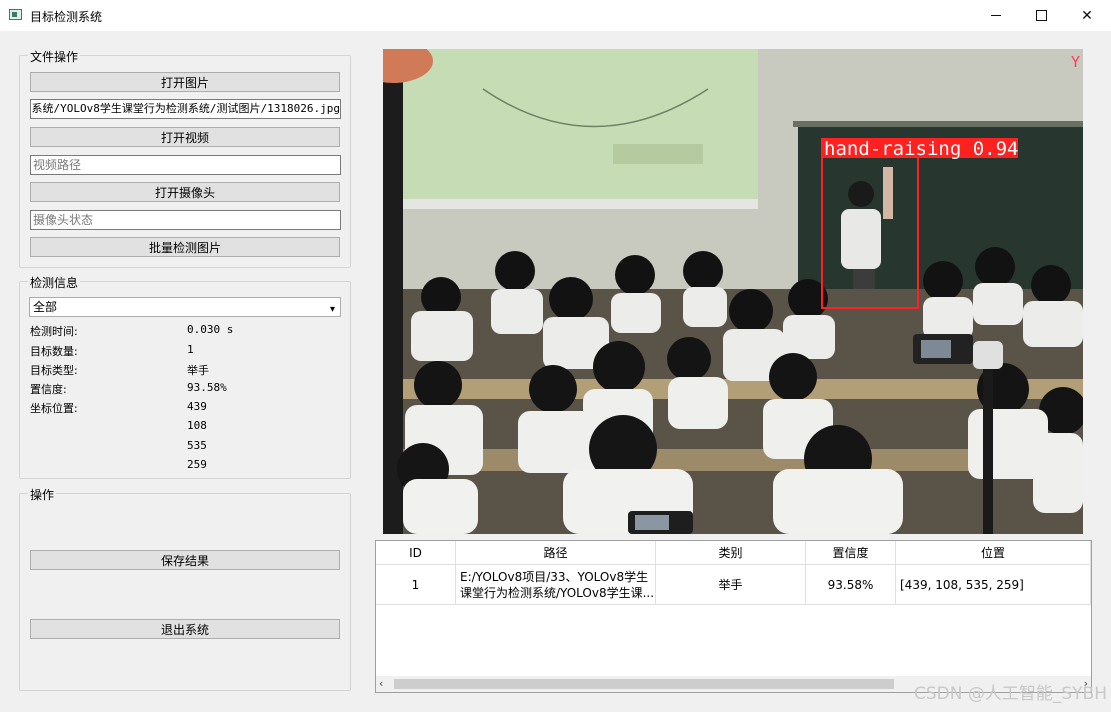 The image size is (1111, 712). Describe the element at coordinates (993, 553) in the screenshot. I see `col-header-position: 位置` at that location.